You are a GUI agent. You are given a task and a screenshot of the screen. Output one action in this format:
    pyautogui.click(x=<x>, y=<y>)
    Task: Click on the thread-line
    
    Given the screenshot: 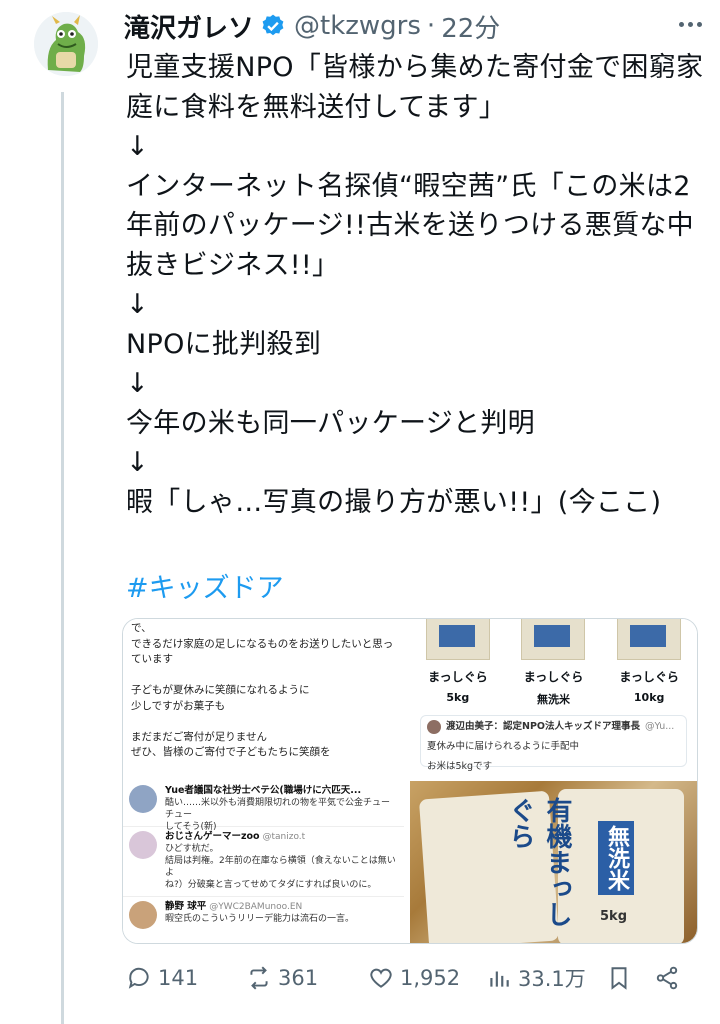 What is the action you would take?
    pyautogui.click(x=62, y=558)
    